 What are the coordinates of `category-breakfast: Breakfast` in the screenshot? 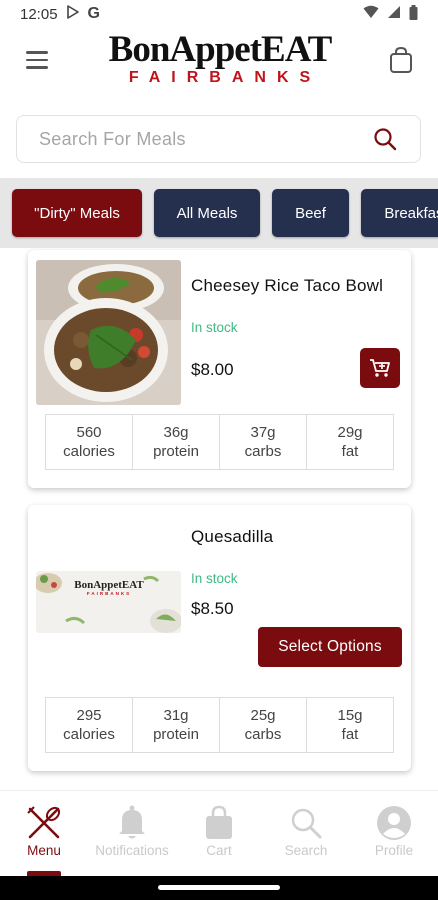 It's located at (399, 213).